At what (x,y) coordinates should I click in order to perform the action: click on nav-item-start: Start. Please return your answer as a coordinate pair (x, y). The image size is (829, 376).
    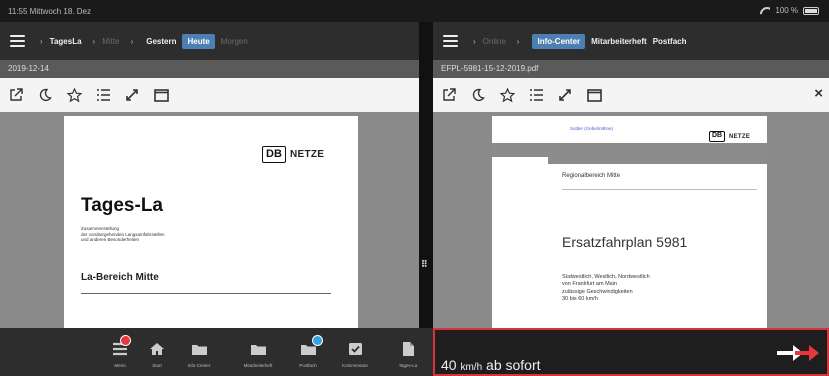
    Looking at the image, I should click on (157, 351).